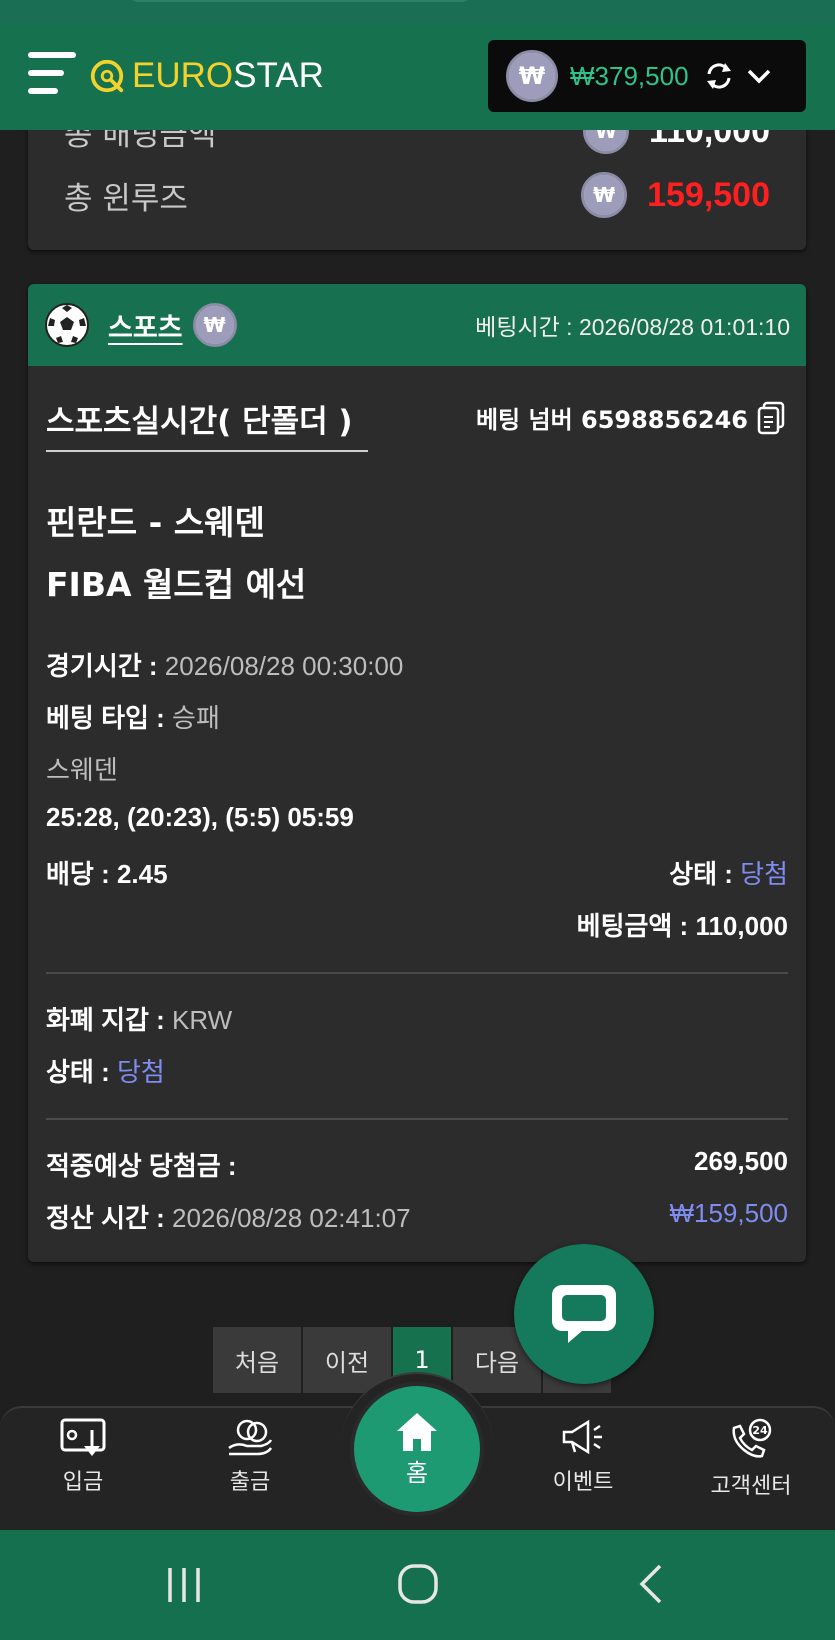 This screenshot has width=835, height=1640. I want to click on withdraw-icon, so click(250, 1437).